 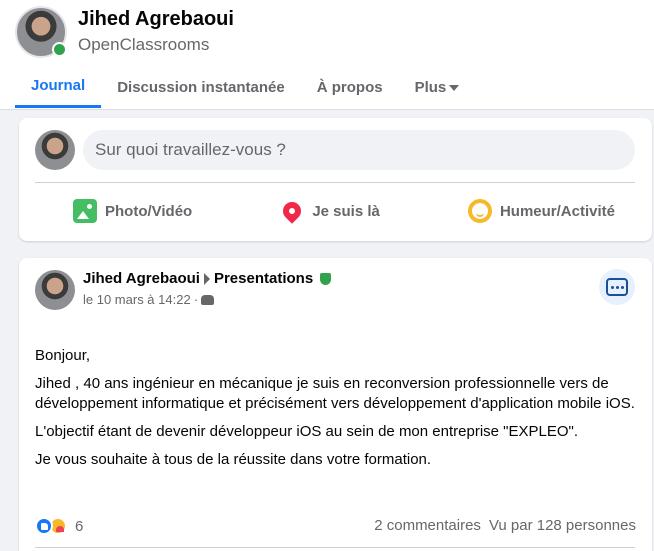 What do you see at coordinates (562, 525) in the screenshot?
I see `views-count-link: Vu par 128 personnes` at bounding box center [562, 525].